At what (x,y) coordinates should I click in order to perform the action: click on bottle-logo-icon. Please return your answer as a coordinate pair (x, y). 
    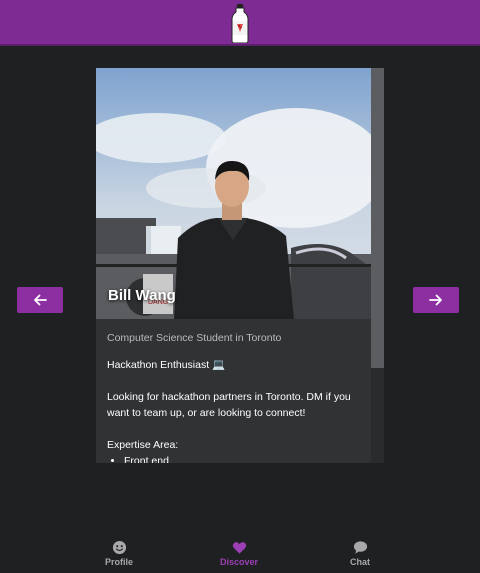
    Looking at the image, I should click on (240, 23).